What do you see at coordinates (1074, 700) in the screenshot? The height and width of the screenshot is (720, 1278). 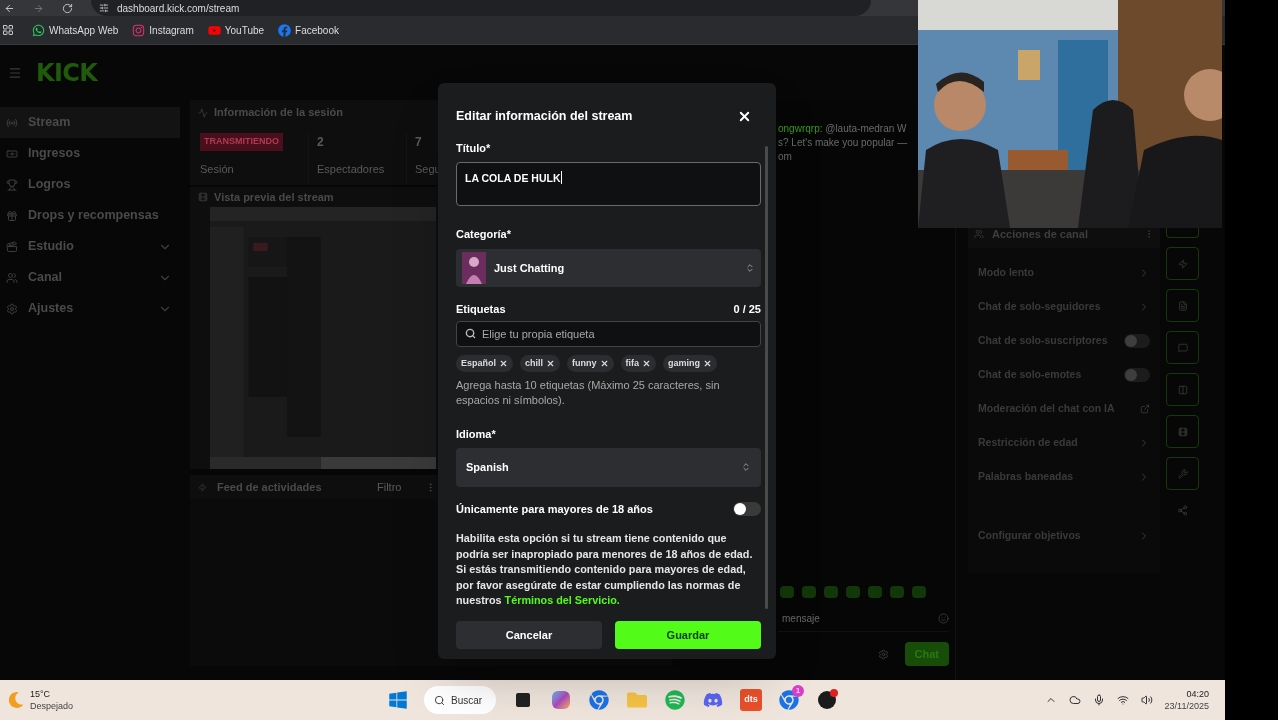 I see `cloud-icon` at bounding box center [1074, 700].